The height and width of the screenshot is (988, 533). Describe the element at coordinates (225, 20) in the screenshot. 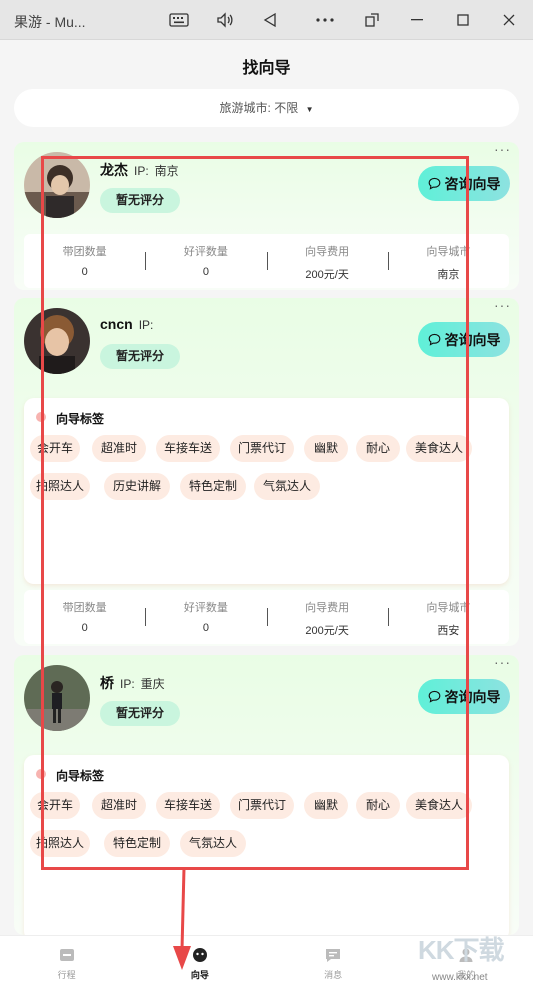

I see `volume-icon` at that location.